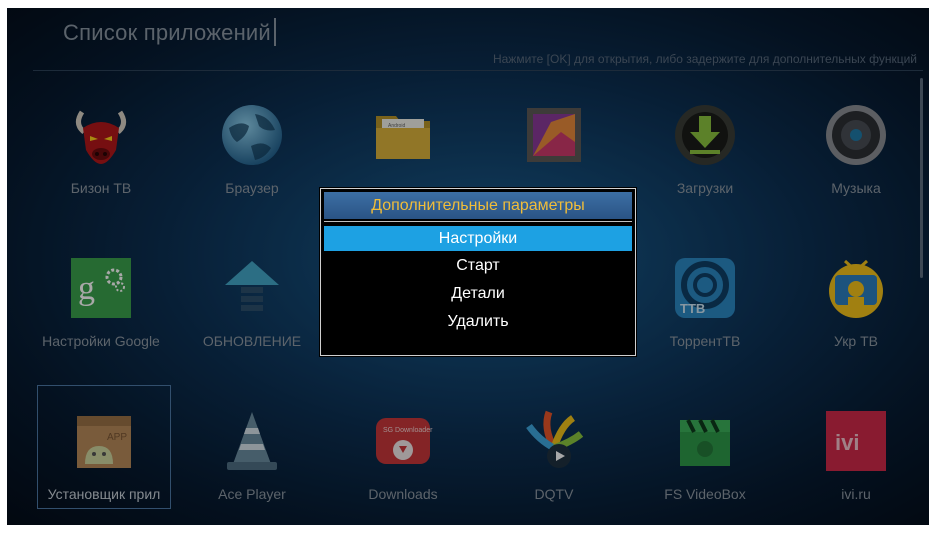 The image size is (936, 533). Describe the element at coordinates (478, 293) in the screenshot. I see `dialog-item-details: Детали` at that location.